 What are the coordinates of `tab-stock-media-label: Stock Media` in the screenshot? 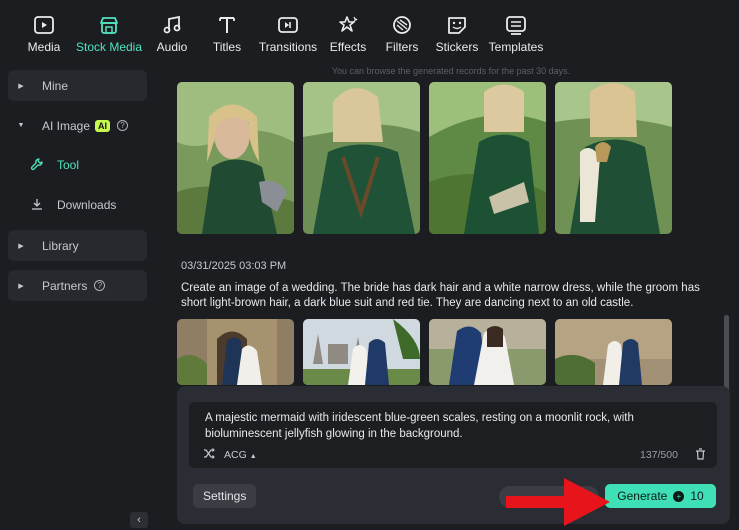 It's located at (109, 47).